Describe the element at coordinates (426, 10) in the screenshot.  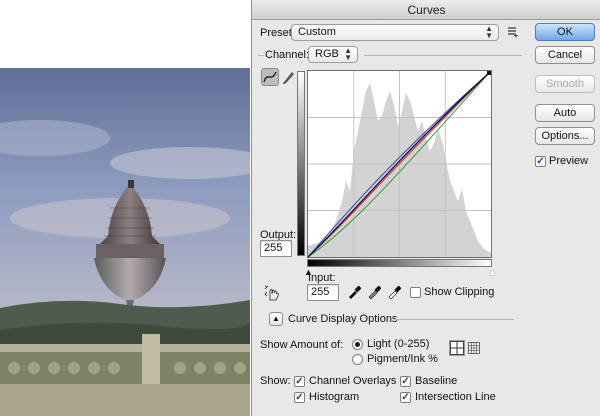
I see `dialog-title: Curves` at that location.